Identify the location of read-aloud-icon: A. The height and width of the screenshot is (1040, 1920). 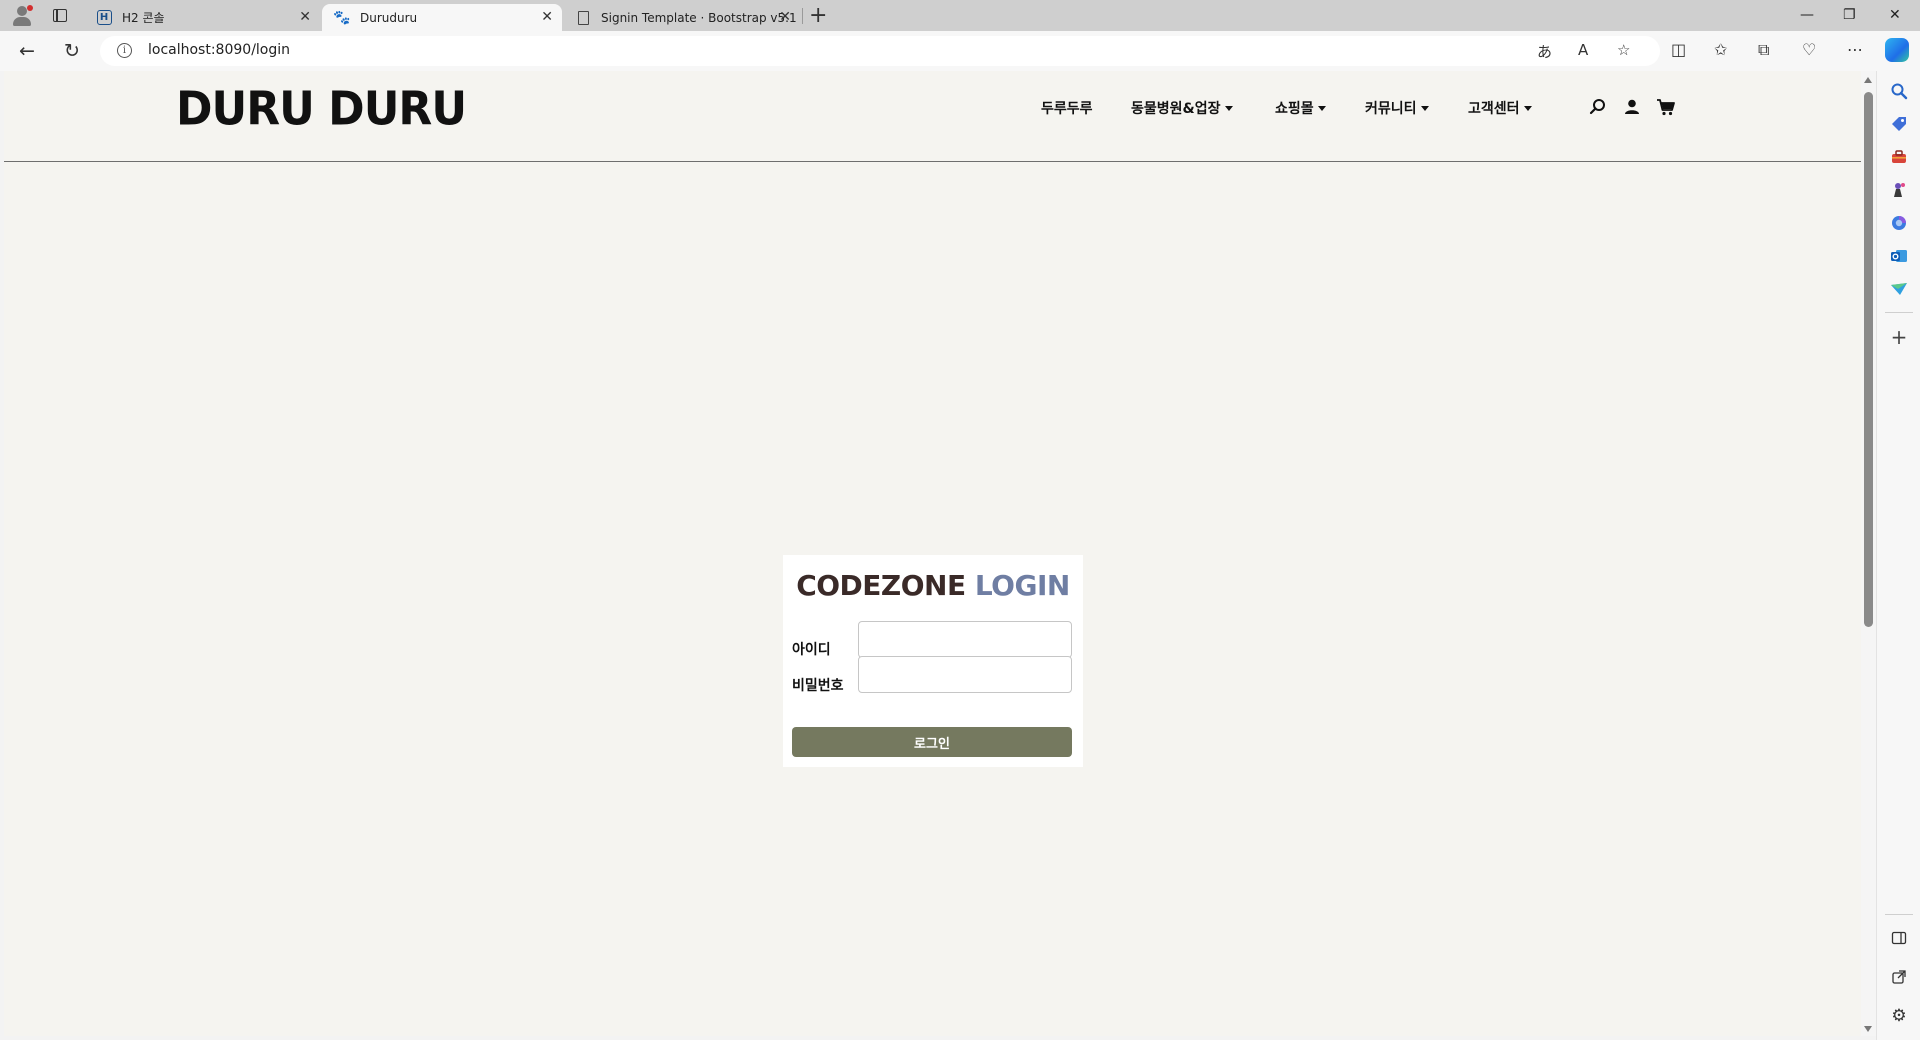
(1583, 50).